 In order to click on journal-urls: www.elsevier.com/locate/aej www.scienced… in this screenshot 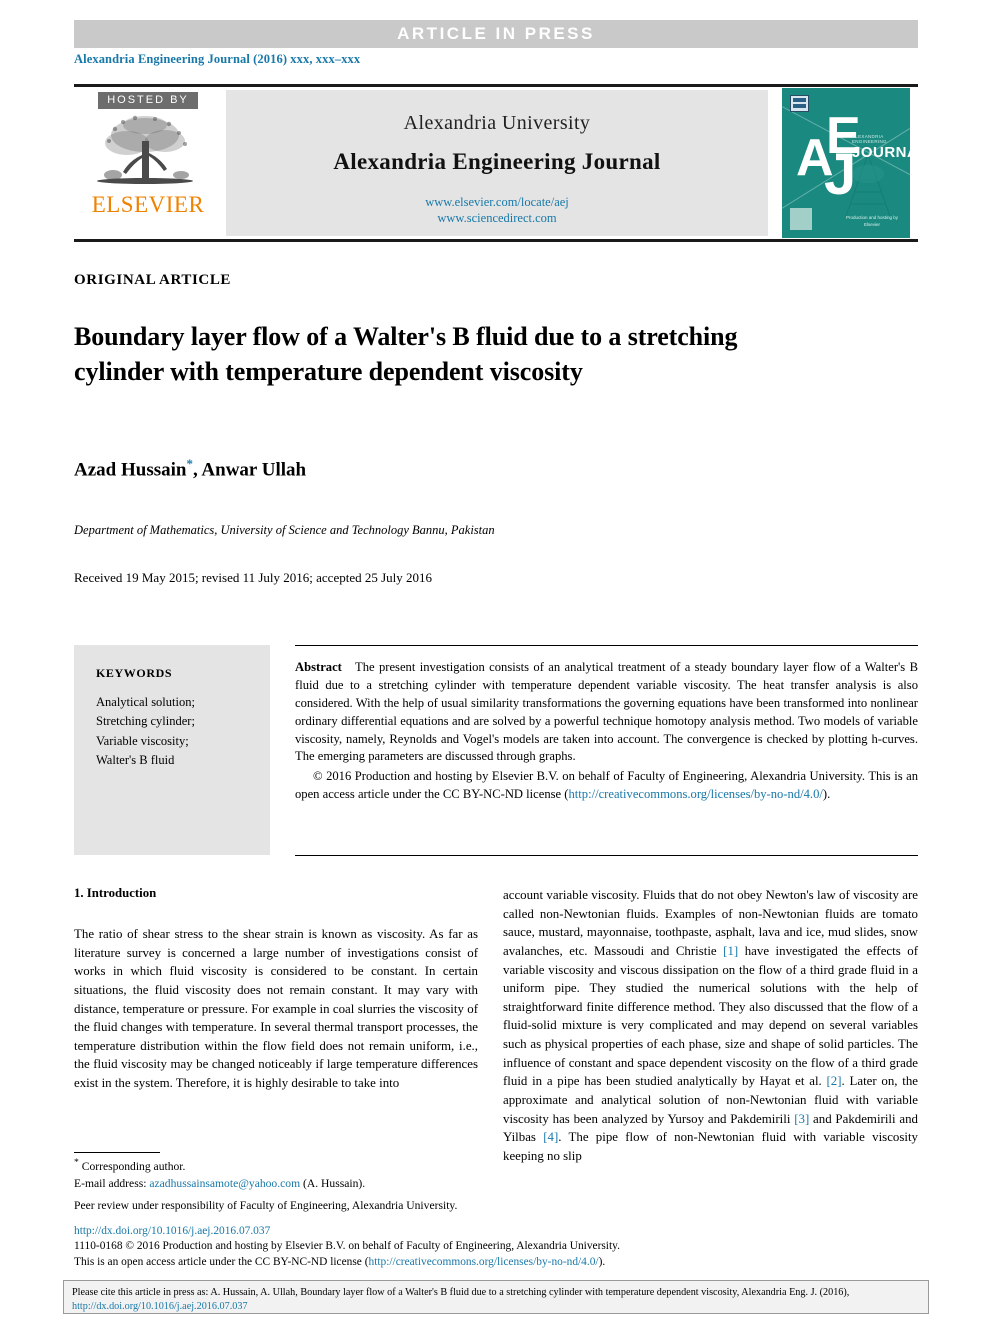, I will do `click(497, 210)`.